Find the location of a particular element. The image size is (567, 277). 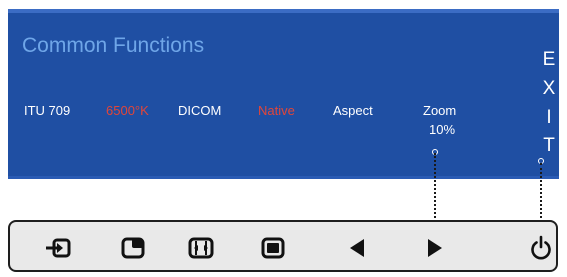

right-button is located at coordinates (435, 248).